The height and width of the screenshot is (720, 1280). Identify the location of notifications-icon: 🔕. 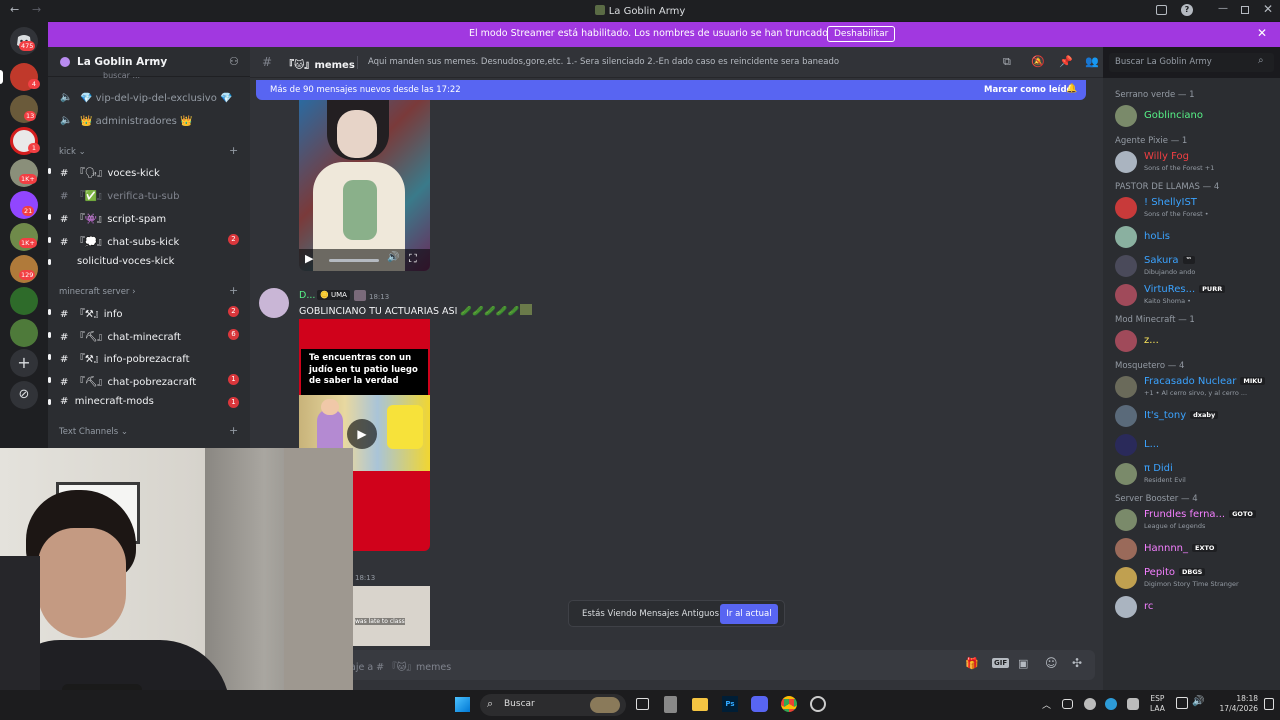
(1038, 61).